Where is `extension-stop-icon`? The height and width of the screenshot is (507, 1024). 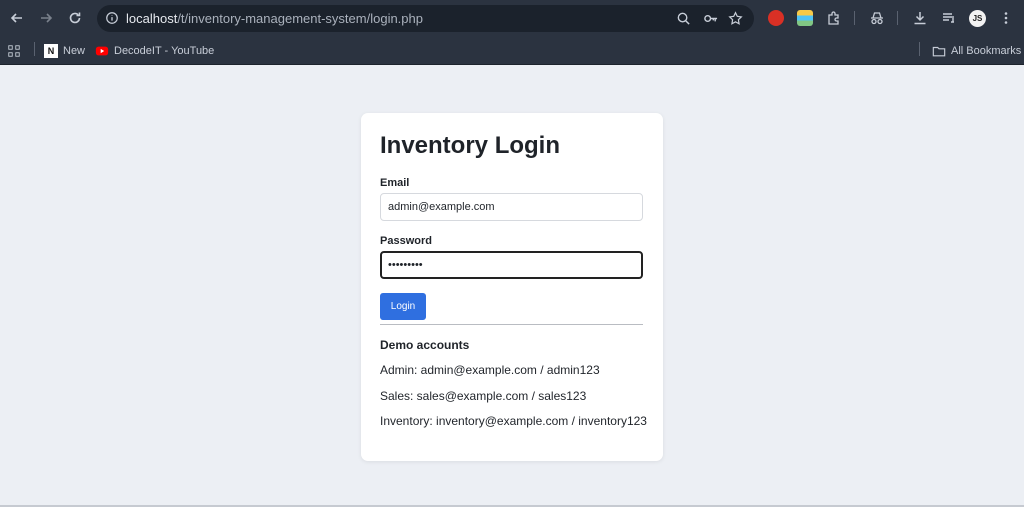
extension-stop-icon is located at coordinates (776, 18).